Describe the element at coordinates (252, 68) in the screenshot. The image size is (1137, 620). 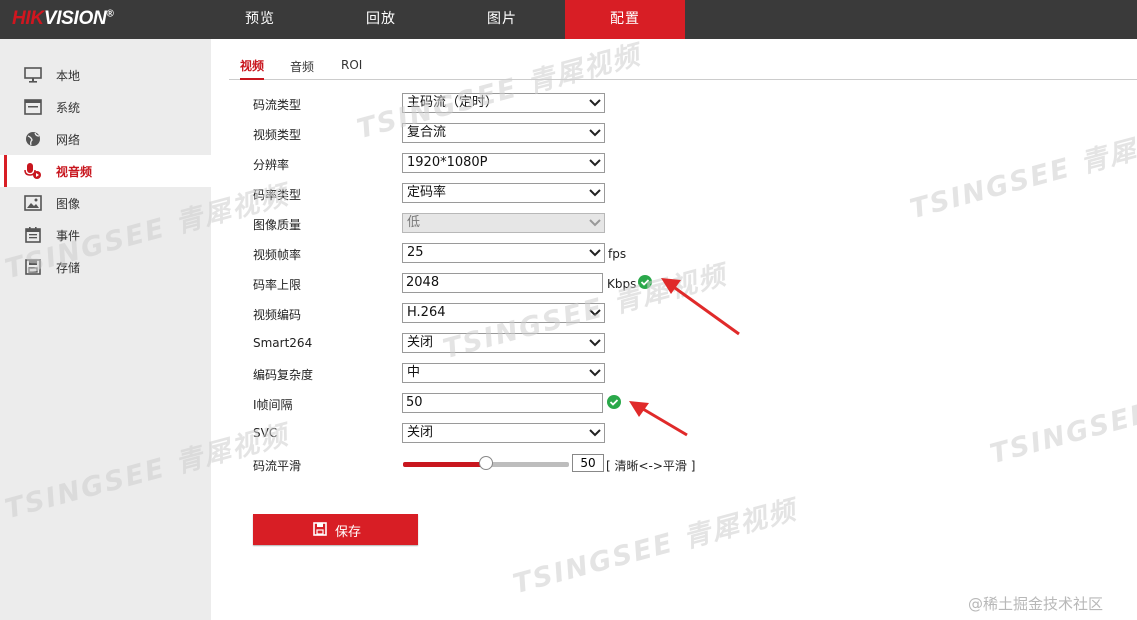
I see `tab-video: 视频` at that location.